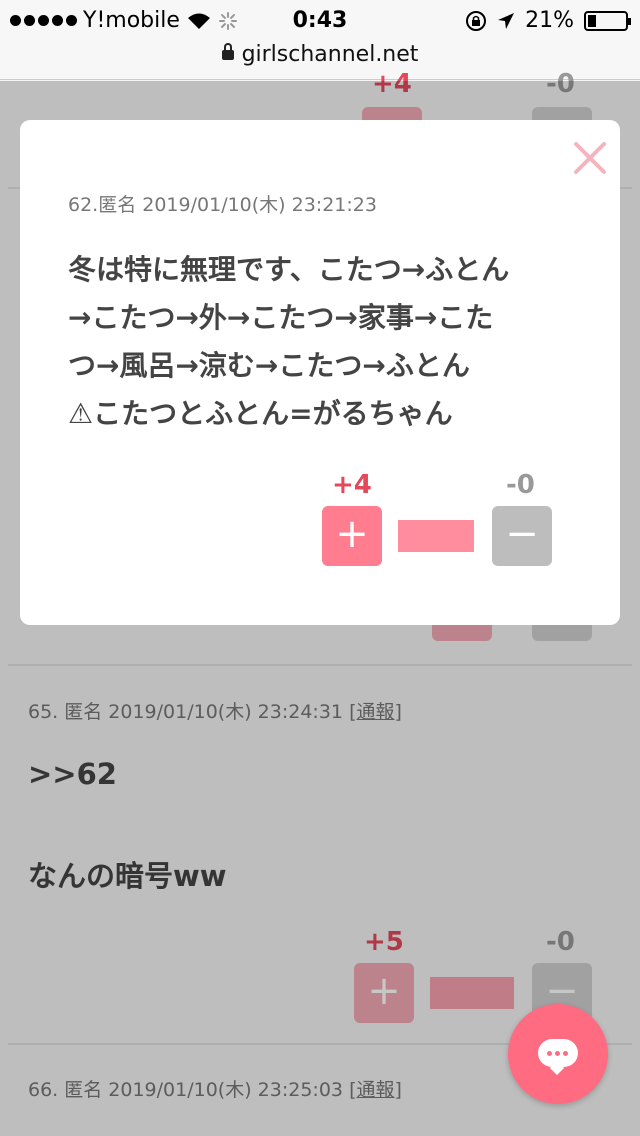 Image resolution: width=640 pixels, height=1136 pixels. I want to click on url-bar: girlschannel.net, so click(320, 60).